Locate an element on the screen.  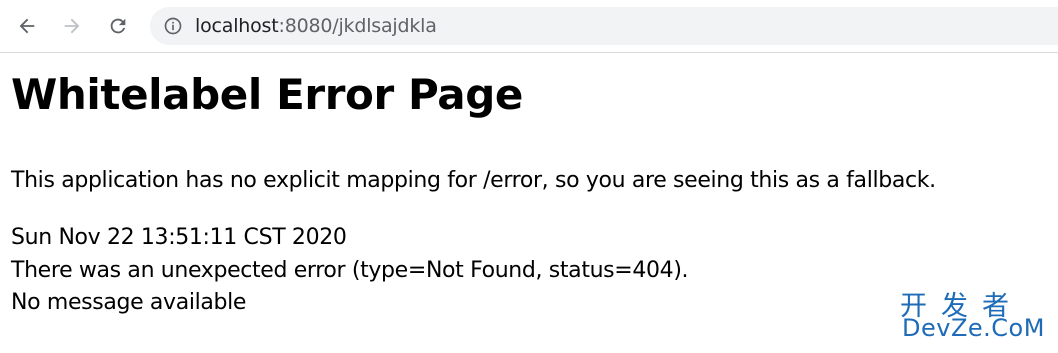
reload-icon is located at coordinates (118, 26).